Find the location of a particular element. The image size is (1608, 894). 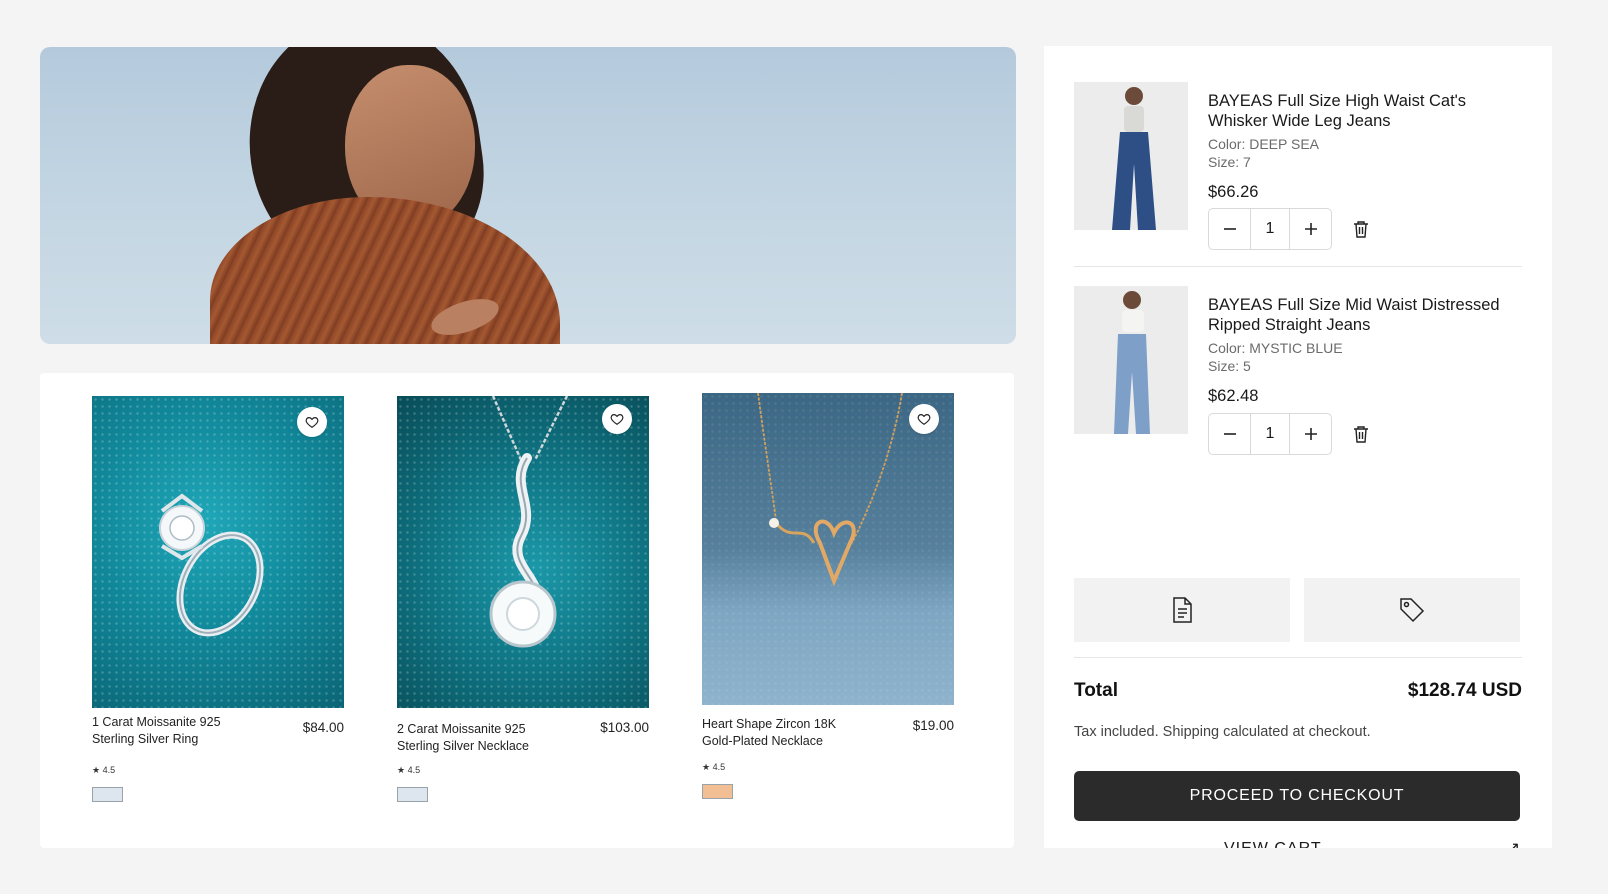

product-image-ring is located at coordinates (218, 552).